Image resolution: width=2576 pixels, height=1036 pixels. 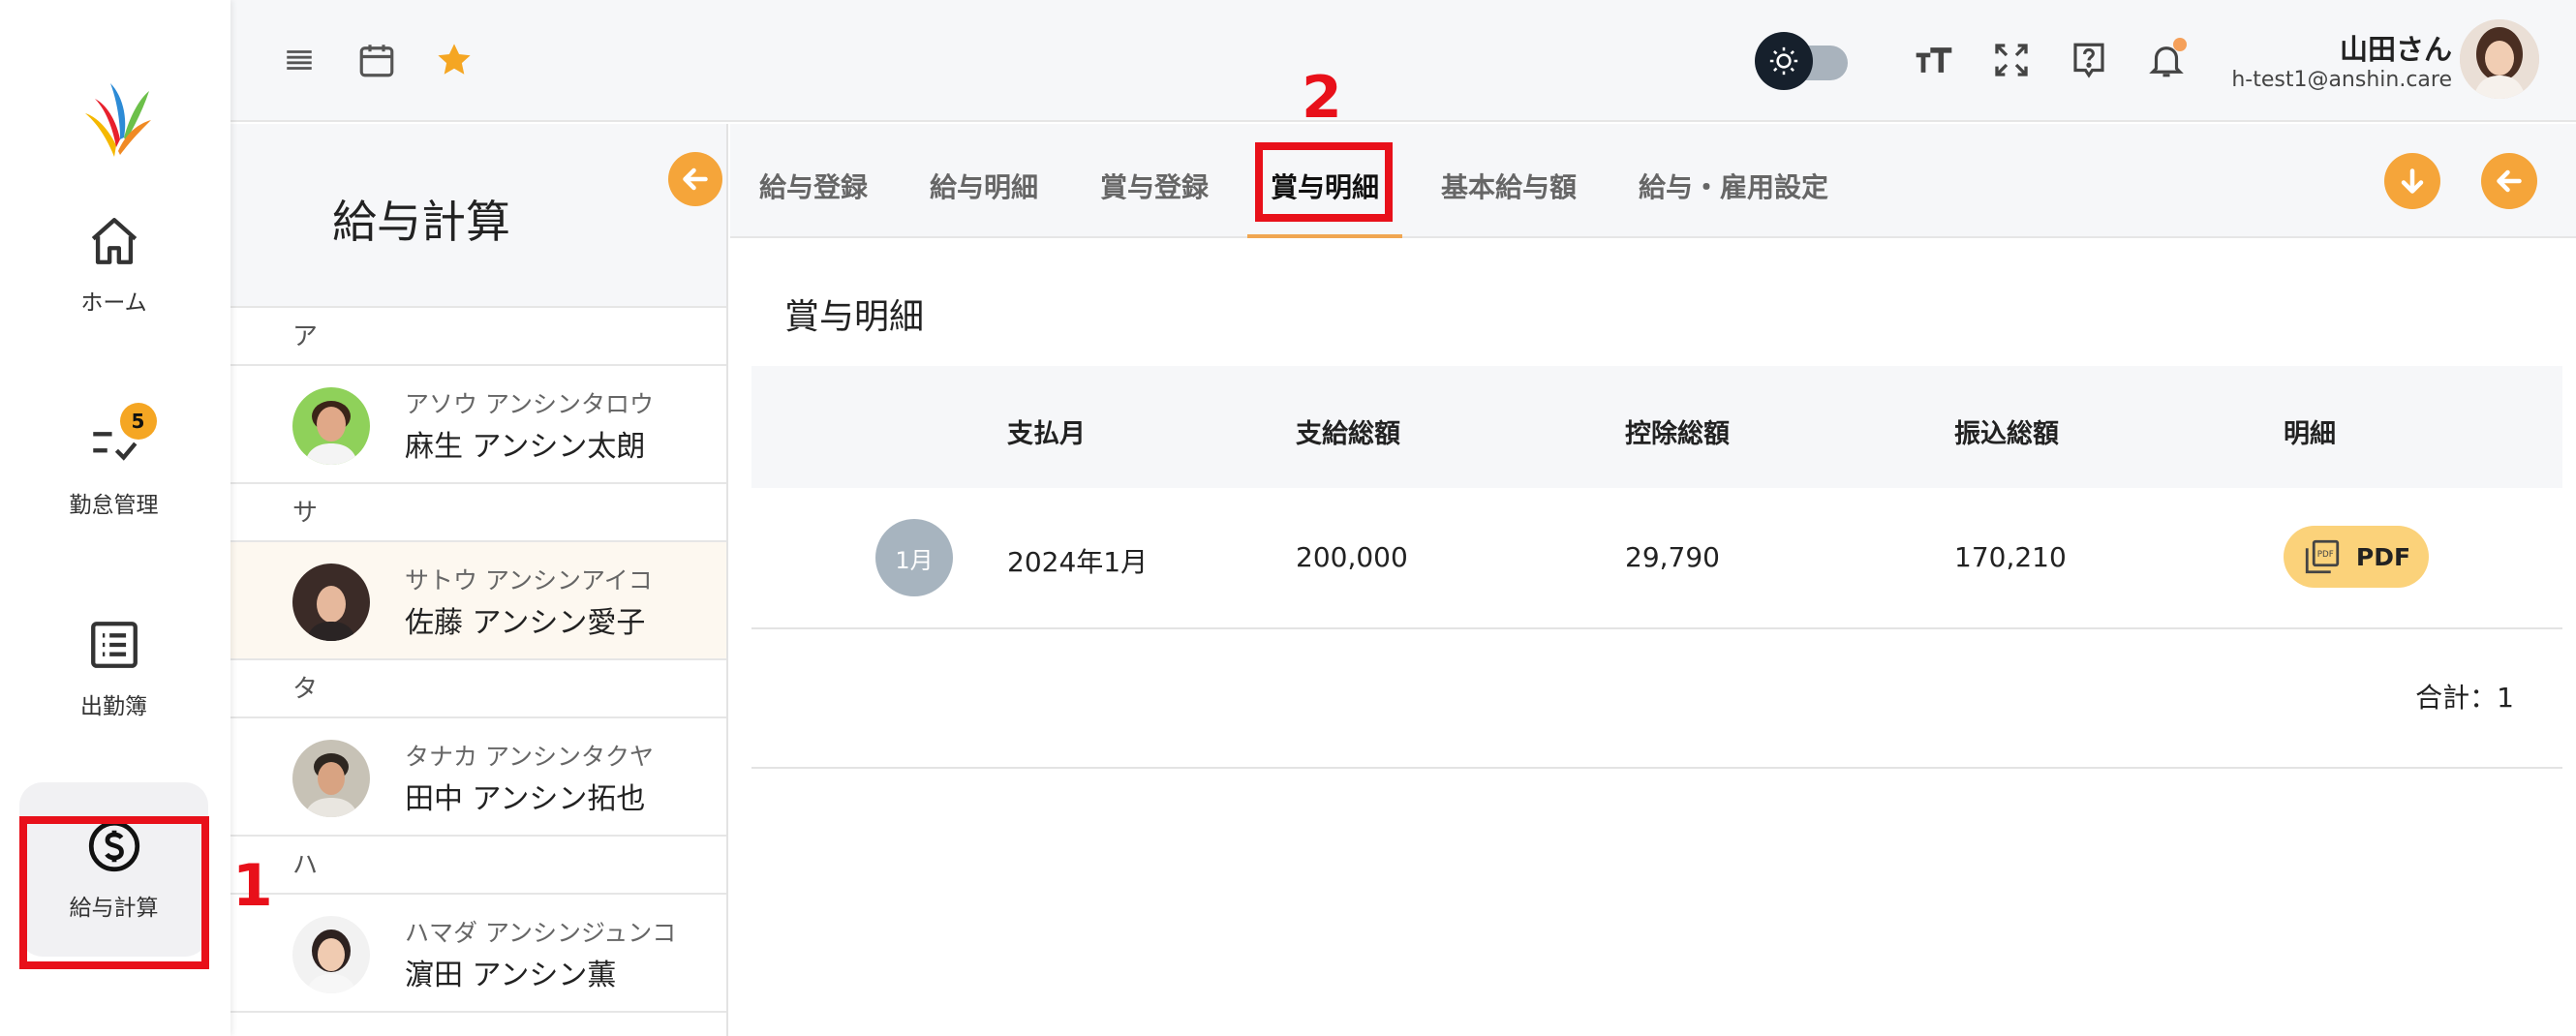 I want to click on annotation-number-1: 1, so click(x=252, y=886).